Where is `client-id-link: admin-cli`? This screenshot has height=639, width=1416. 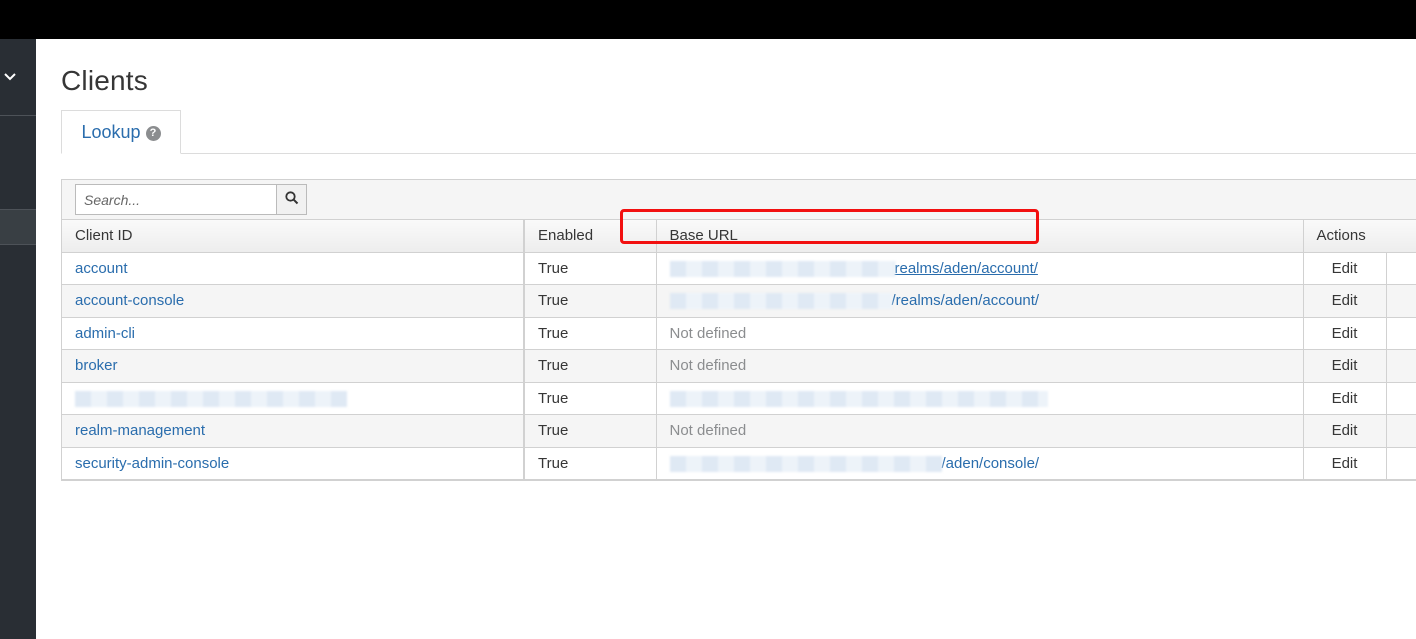 client-id-link: admin-cli is located at coordinates (105, 333).